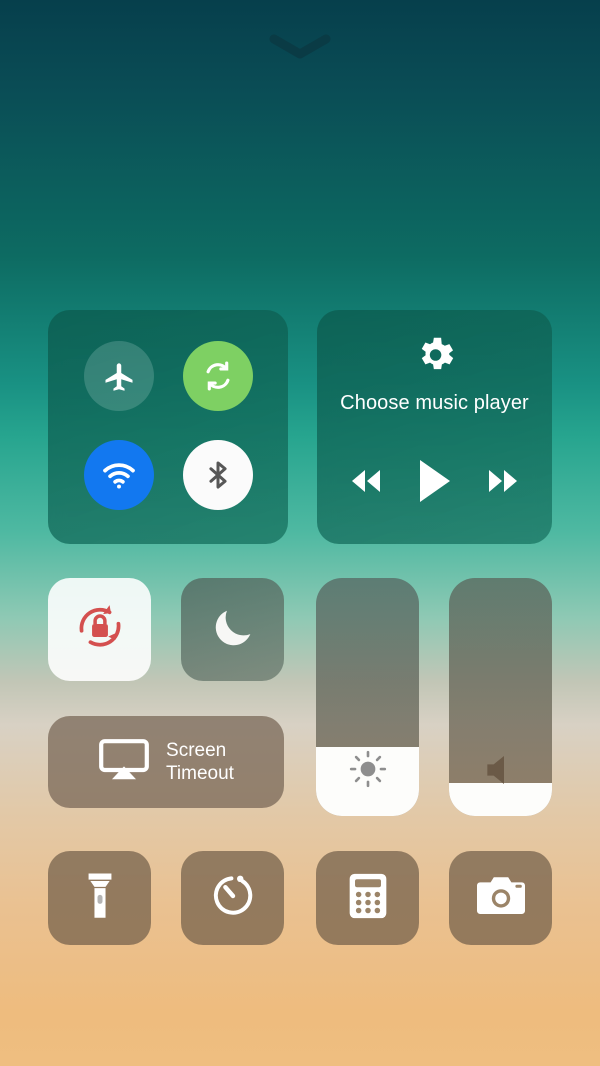  What do you see at coordinates (367, 697) in the screenshot?
I see `brightness-slider` at bounding box center [367, 697].